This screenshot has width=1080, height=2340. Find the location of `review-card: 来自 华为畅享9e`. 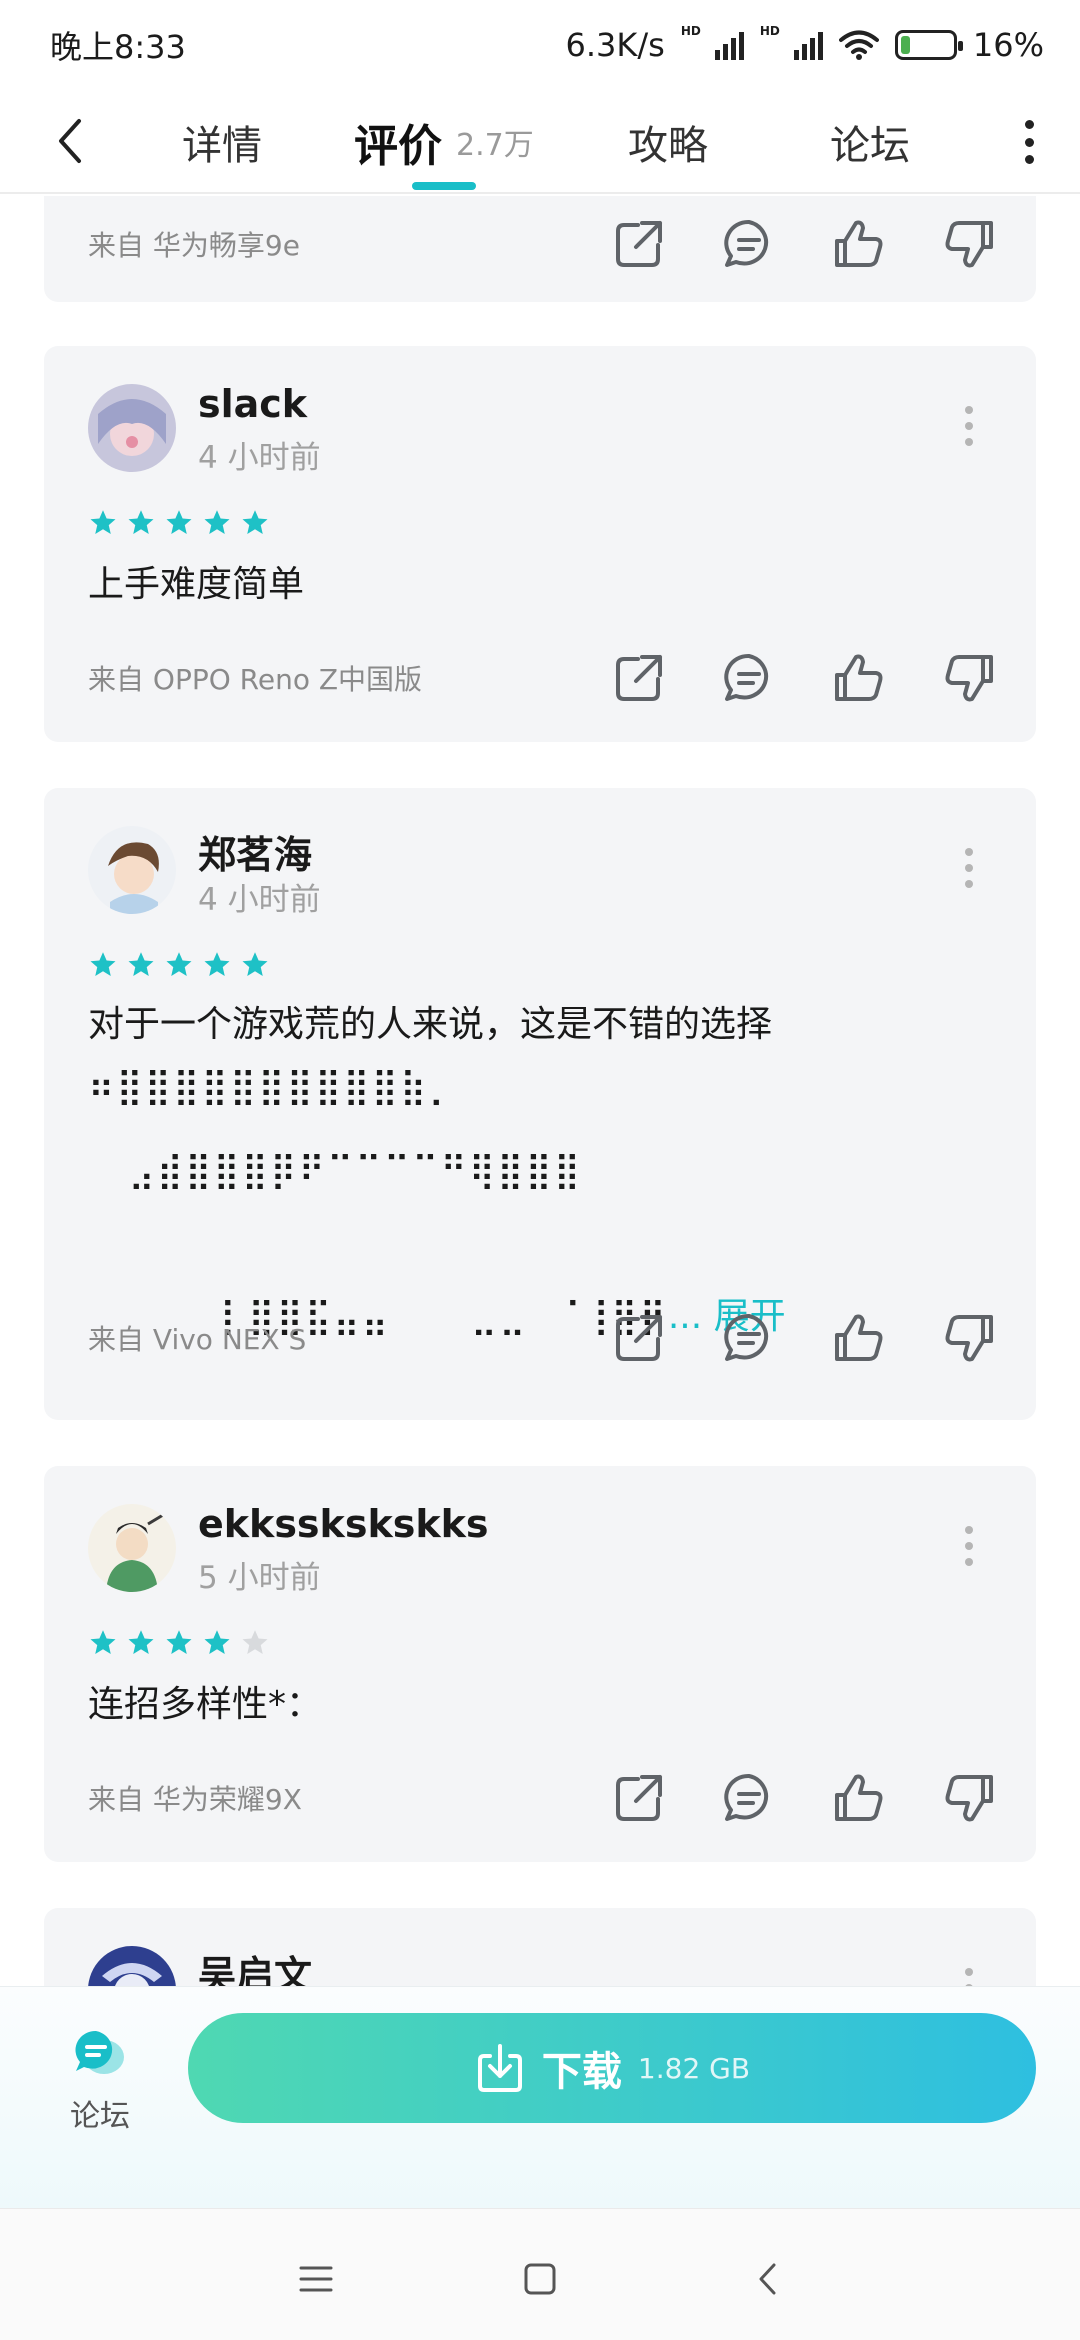

review-card: 来自 华为畅享9e is located at coordinates (540, 249).